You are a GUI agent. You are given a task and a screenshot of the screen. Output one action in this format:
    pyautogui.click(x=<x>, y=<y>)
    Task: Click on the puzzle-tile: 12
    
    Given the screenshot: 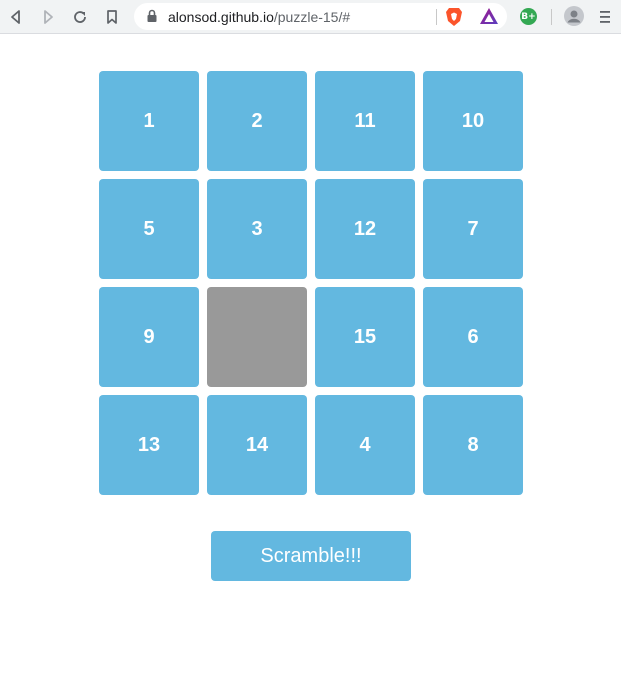 What is the action you would take?
    pyautogui.click(x=365, y=229)
    